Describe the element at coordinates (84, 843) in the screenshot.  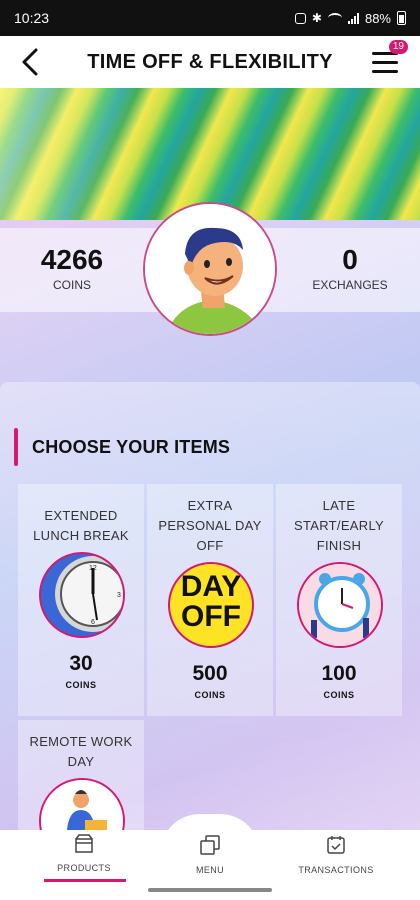
I see `box-icon` at that location.